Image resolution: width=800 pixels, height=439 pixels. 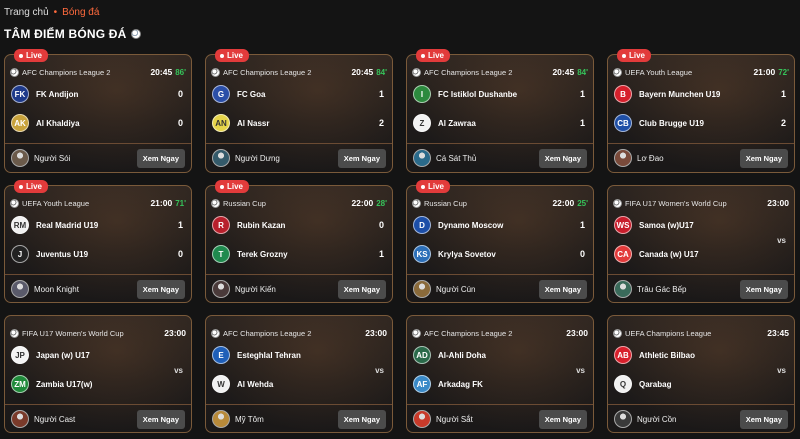 I want to click on match-time: 21:00, so click(x=764, y=72).